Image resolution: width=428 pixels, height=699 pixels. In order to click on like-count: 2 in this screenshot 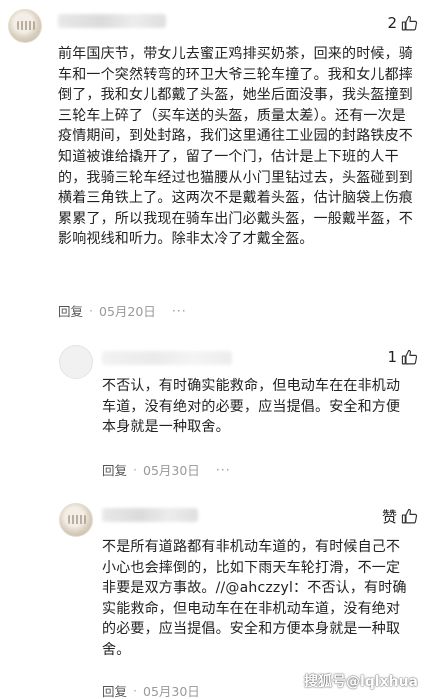, I will do `click(392, 23)`.